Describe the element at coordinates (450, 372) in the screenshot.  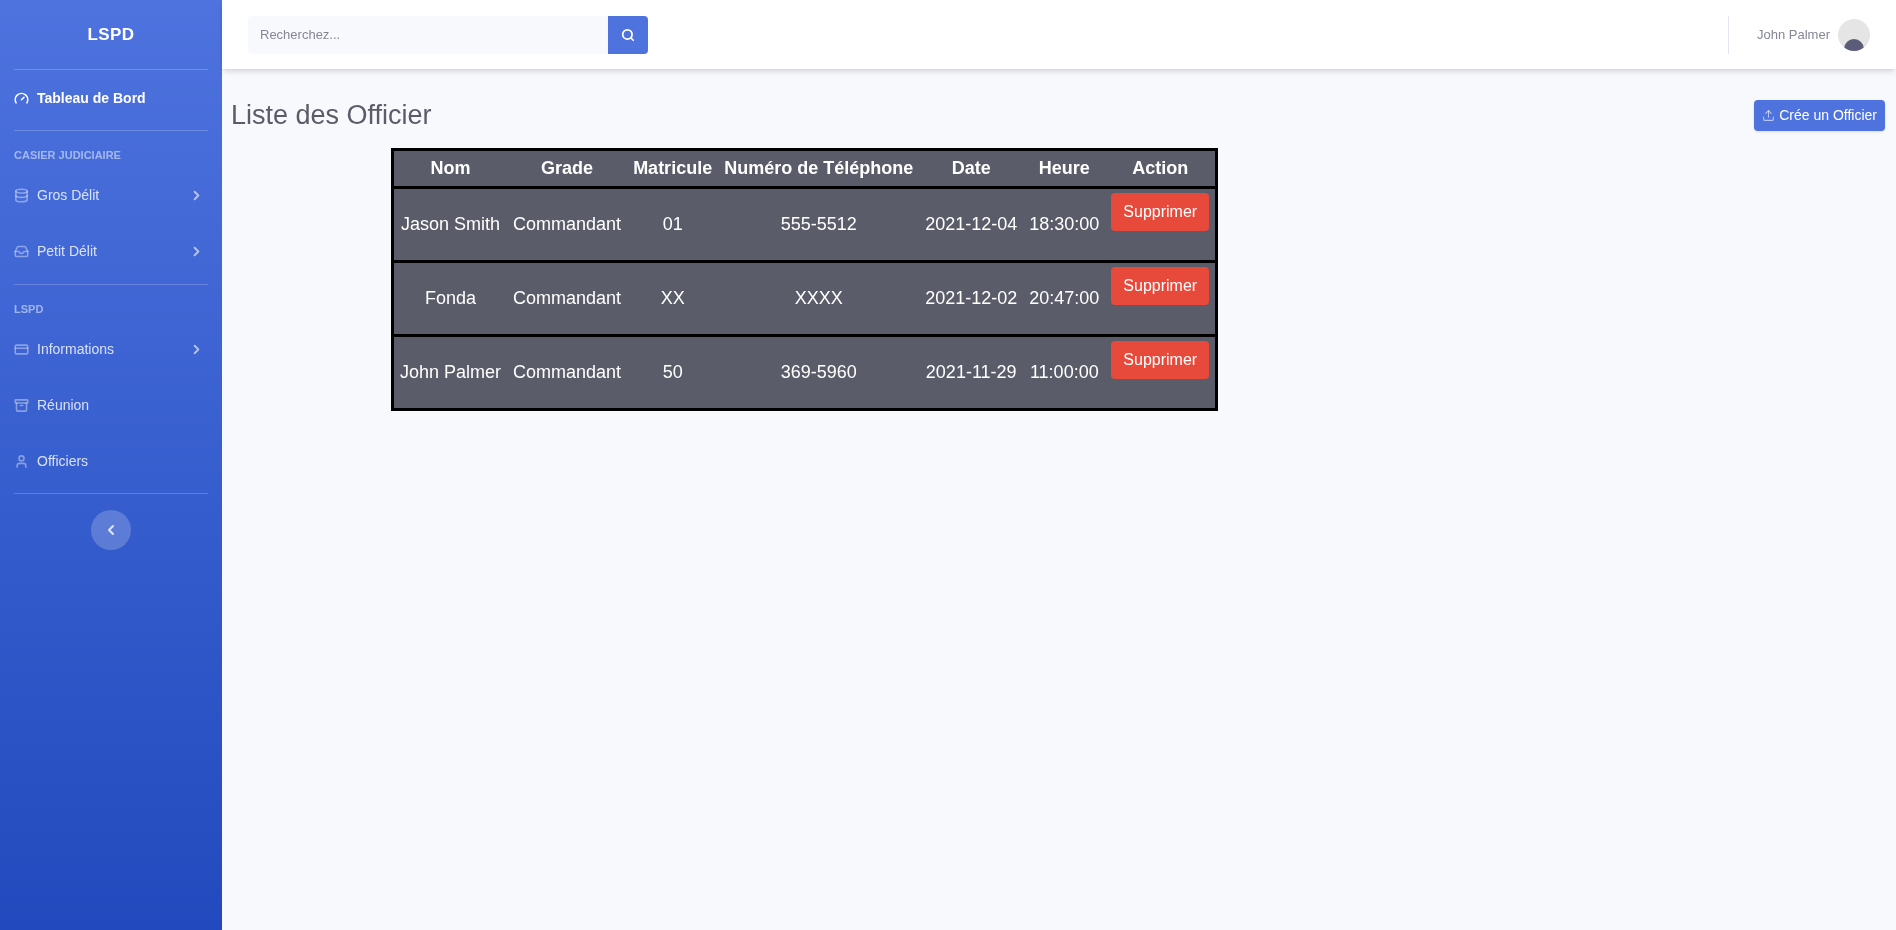
I see `table-cell: John Palmer` at that location.